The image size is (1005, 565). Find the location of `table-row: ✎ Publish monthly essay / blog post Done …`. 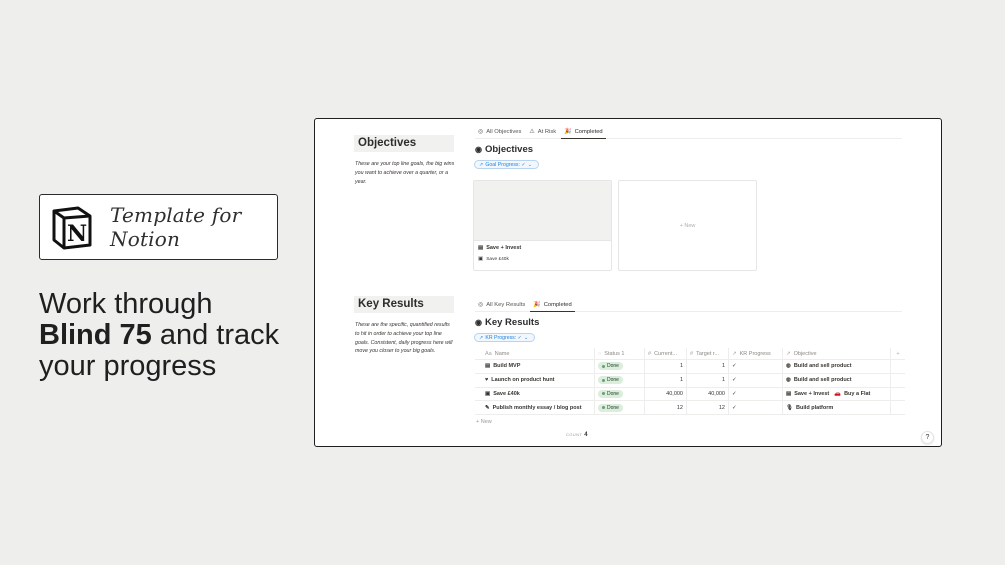

table-row: ✎ Publish monthly essay / blog post Done … is located at coordinates (690, 408).